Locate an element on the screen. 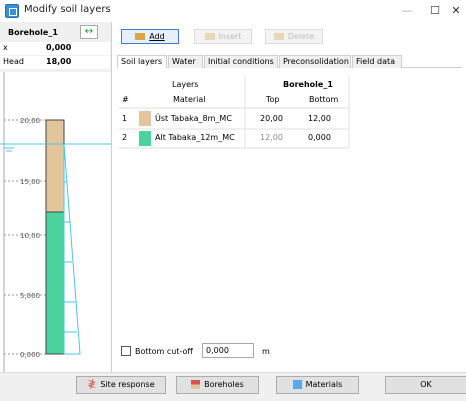 The width and height of the screenshot is (466, 401). insert-layer-icon is located at coordinates (209, 36).